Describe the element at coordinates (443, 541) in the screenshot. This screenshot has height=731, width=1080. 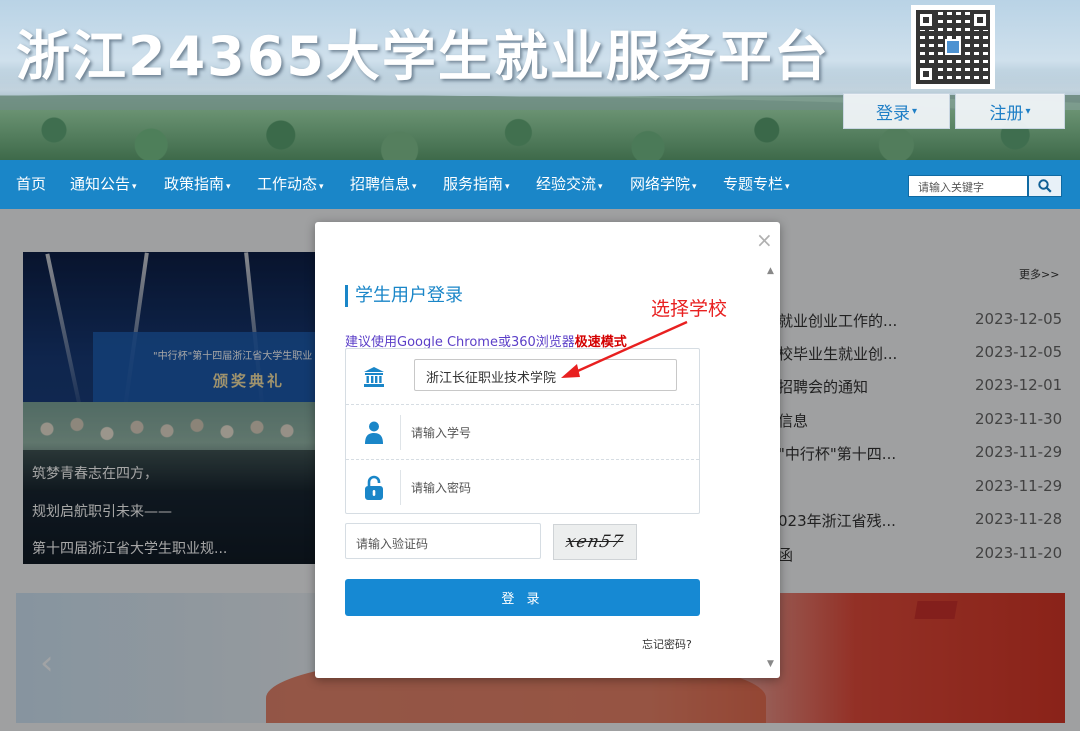
I see `captcha-input: 请输入验证码` at that location.